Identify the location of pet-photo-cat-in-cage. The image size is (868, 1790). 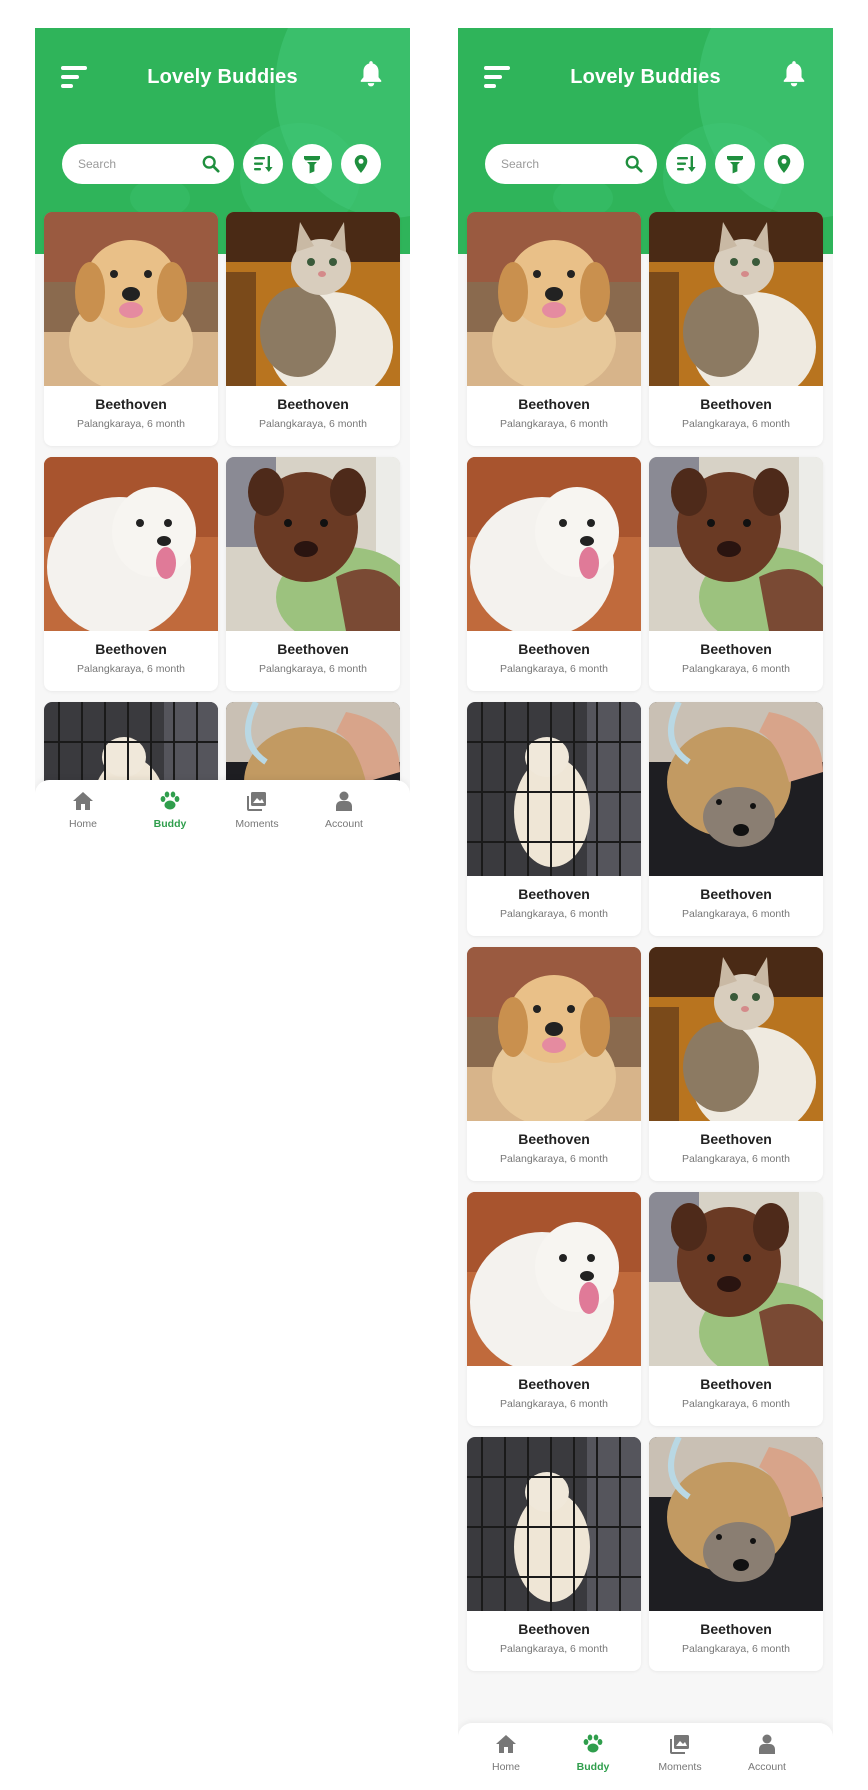
(554, 789).